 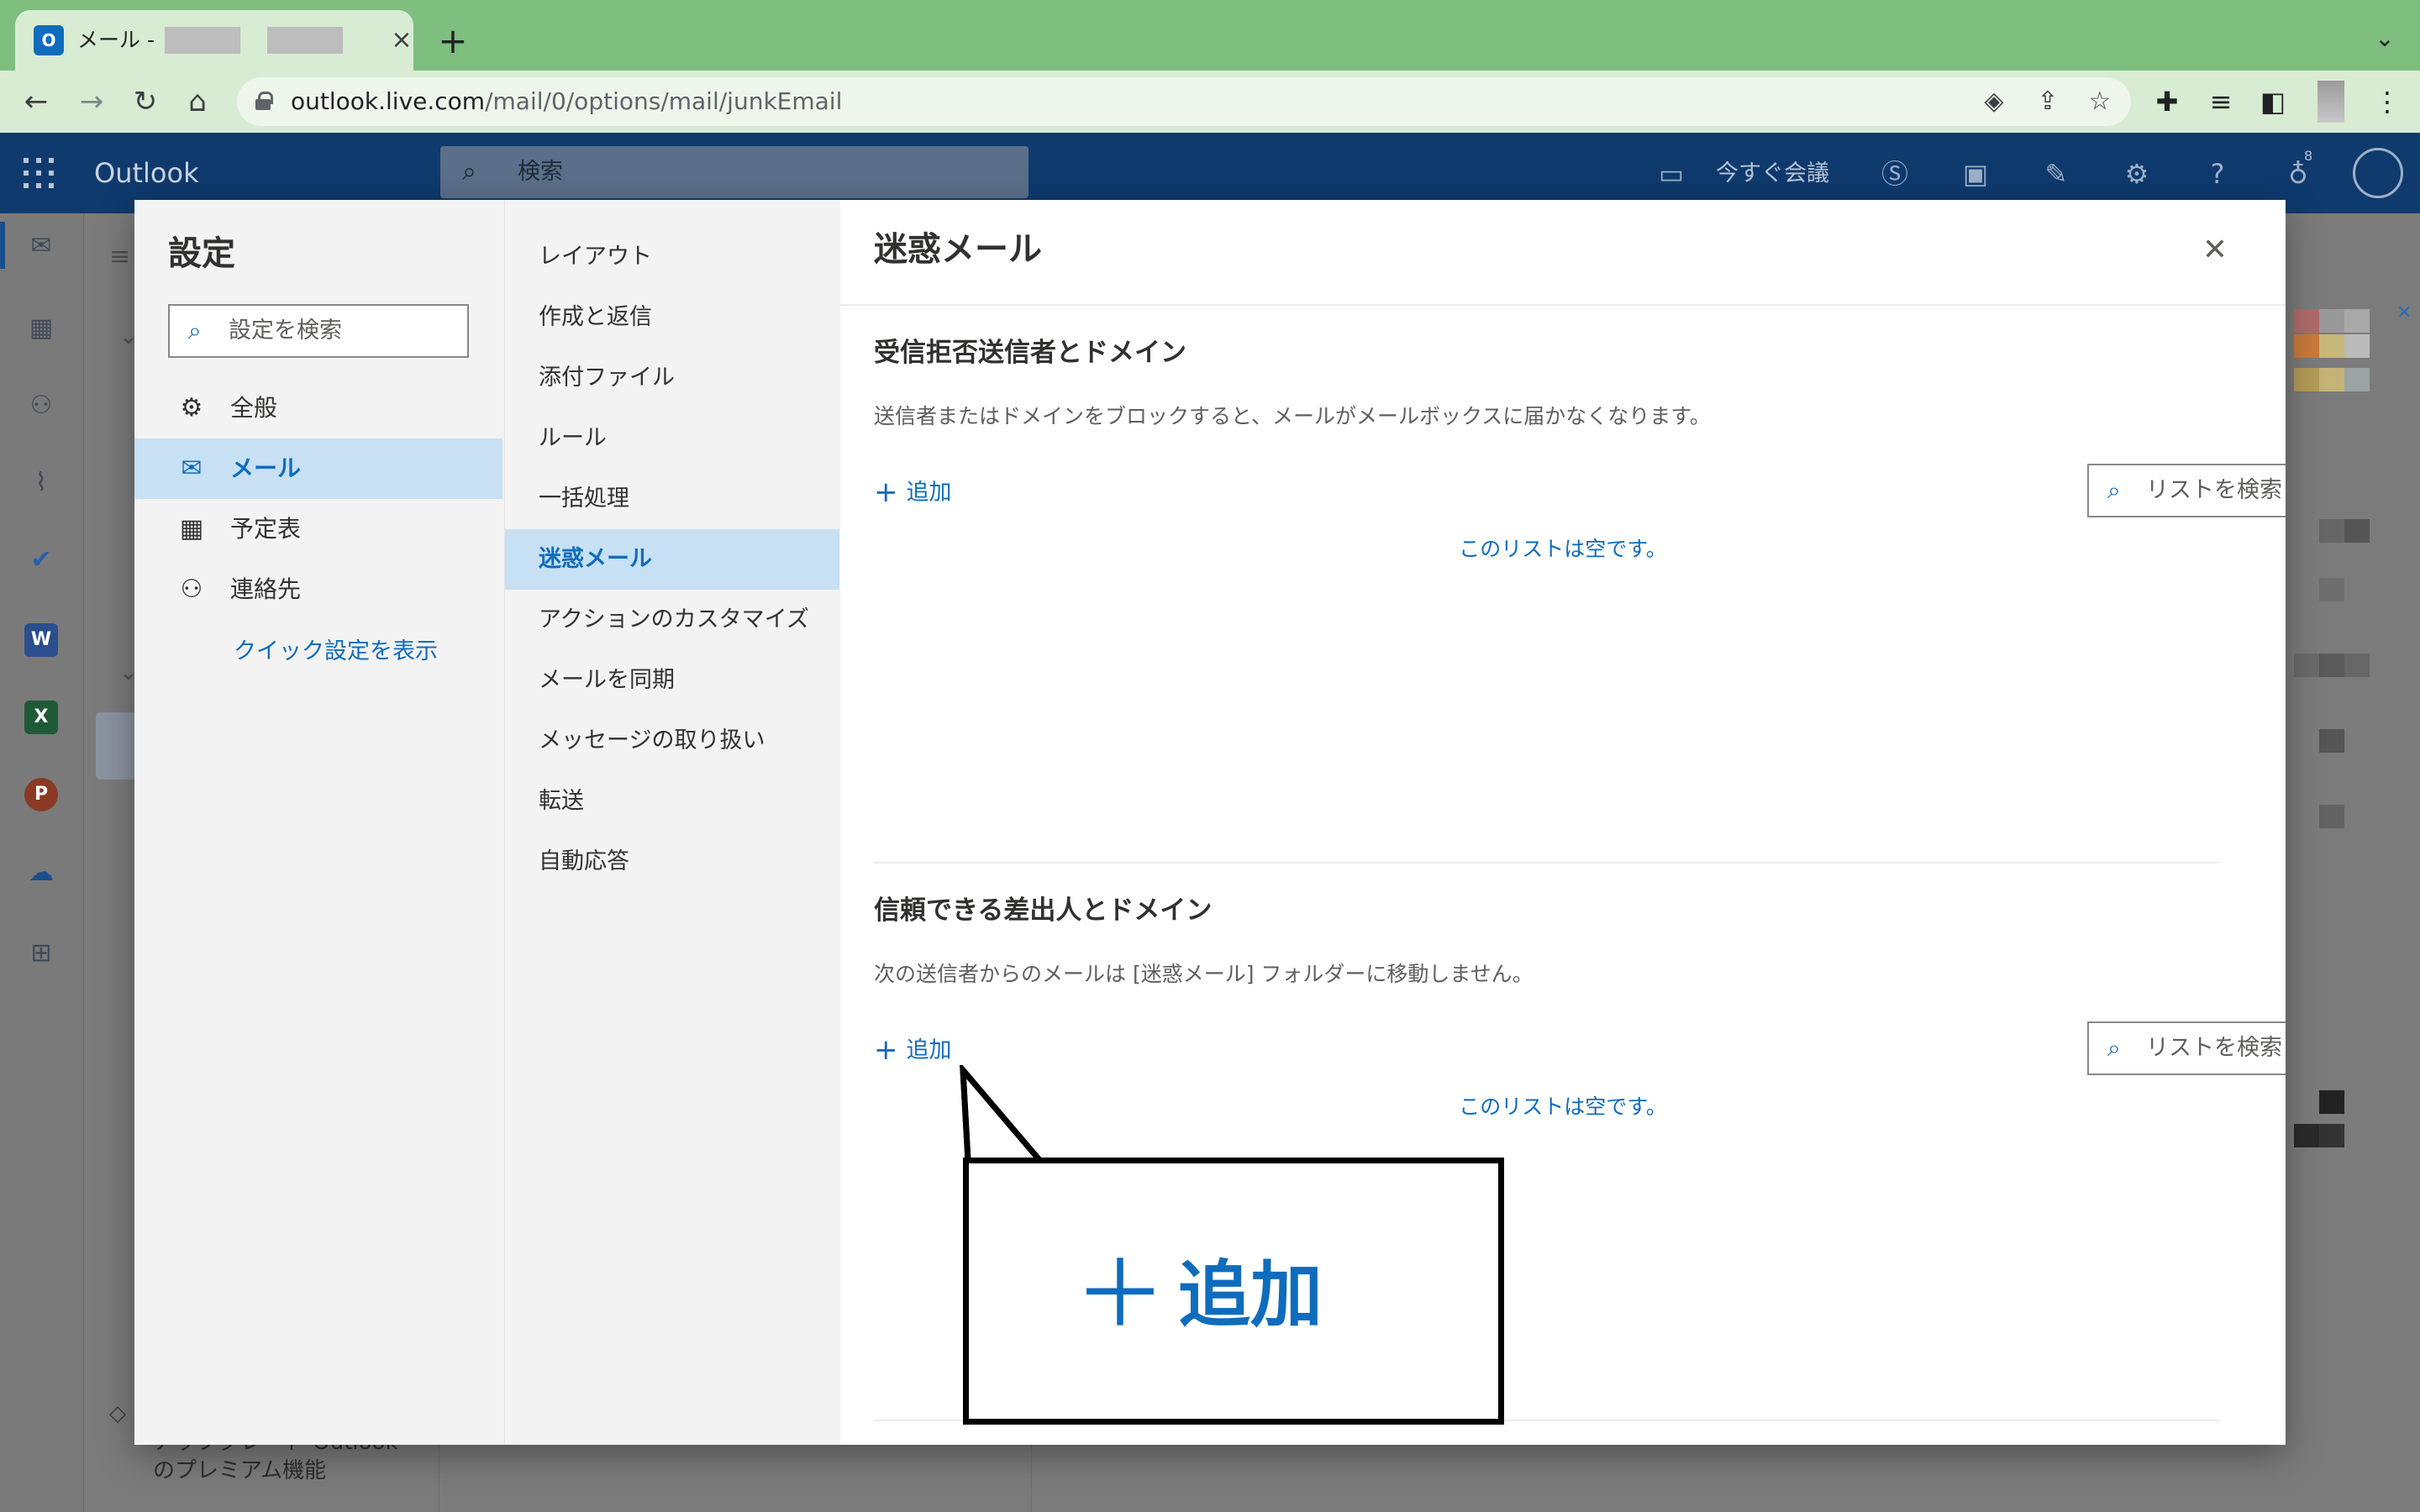 What do you see at coordinates (734, 172) in the screenshot?
I see `outlook-search-box: ⌕ 検索` at bounding box center [734, 172].